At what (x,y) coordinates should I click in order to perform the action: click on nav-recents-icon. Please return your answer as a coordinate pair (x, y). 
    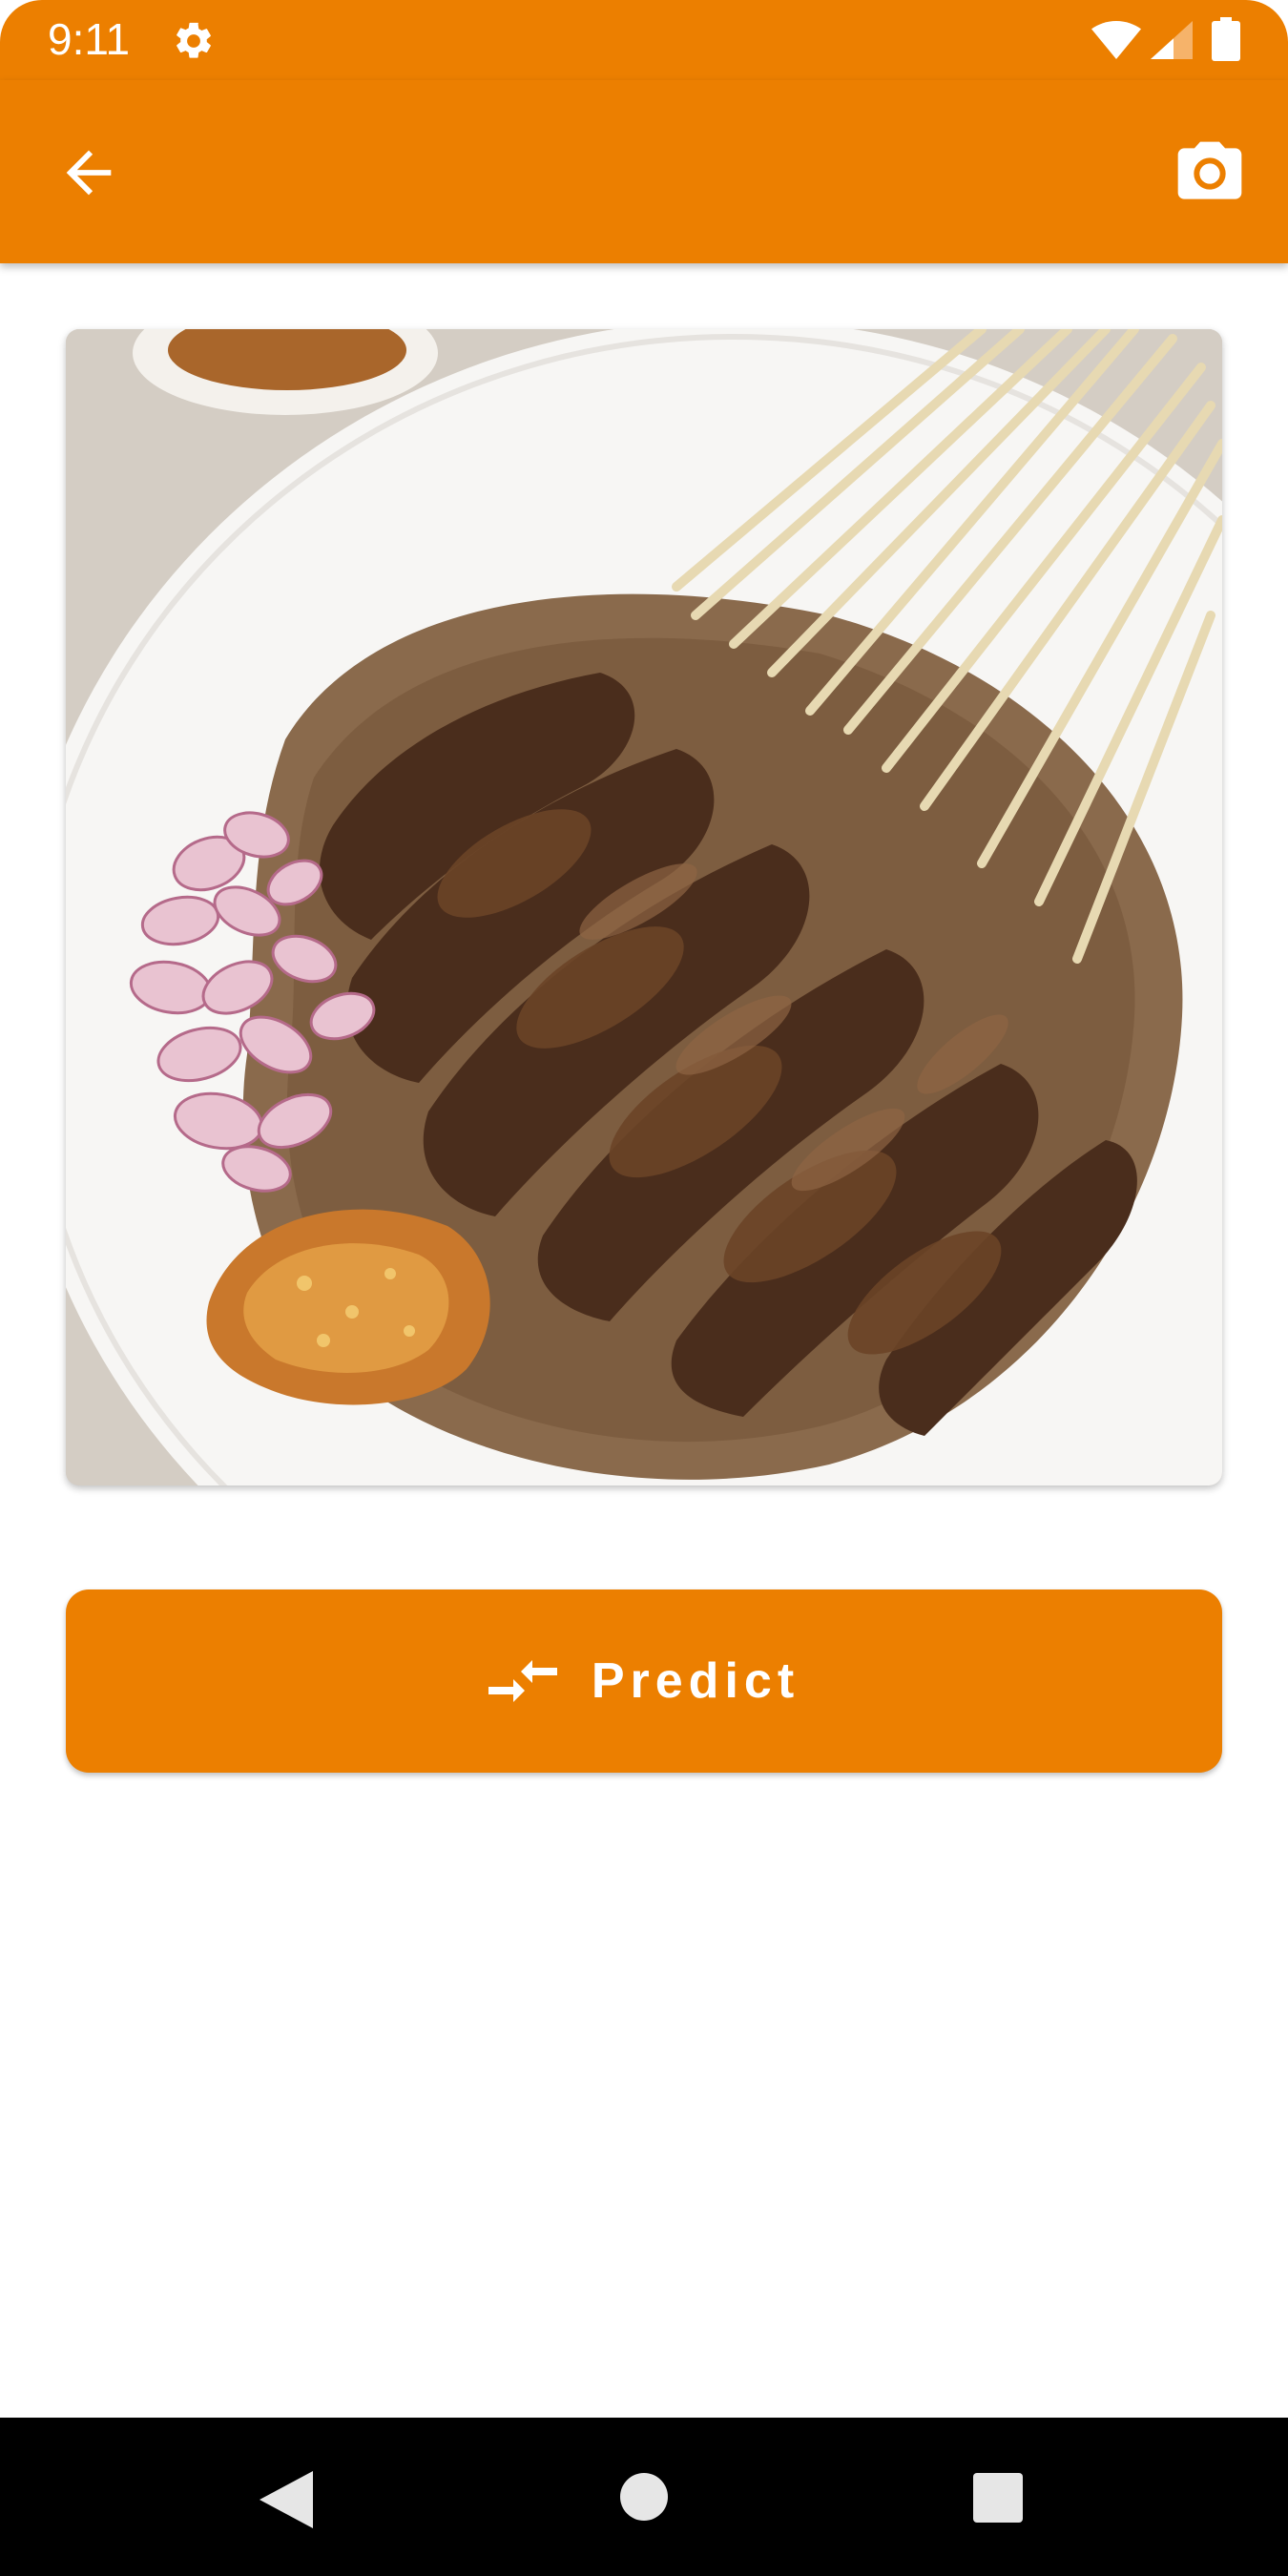
    Looking at the image, I should click on (998, 2498).